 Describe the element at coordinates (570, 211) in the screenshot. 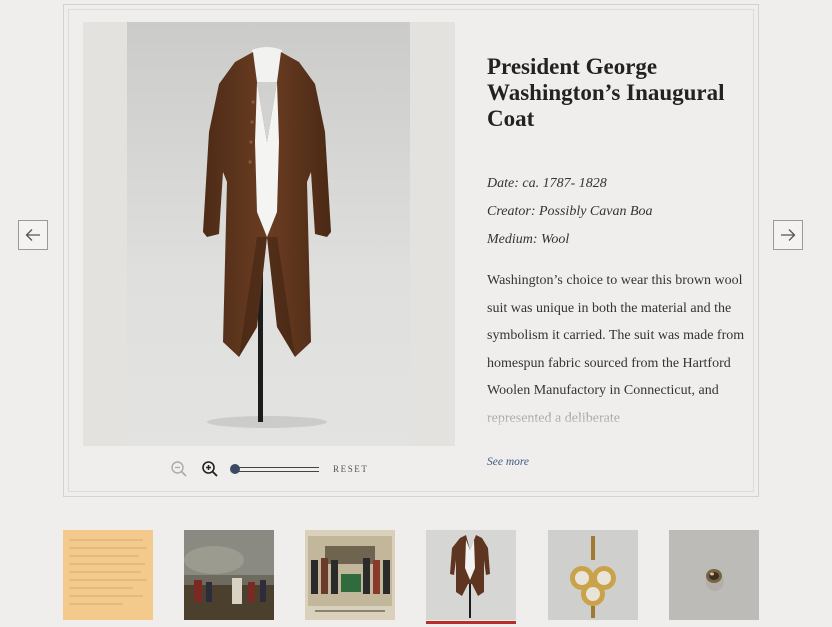

I see `artifact-creator: Creator: Possibly Cavan Boa` at that location.